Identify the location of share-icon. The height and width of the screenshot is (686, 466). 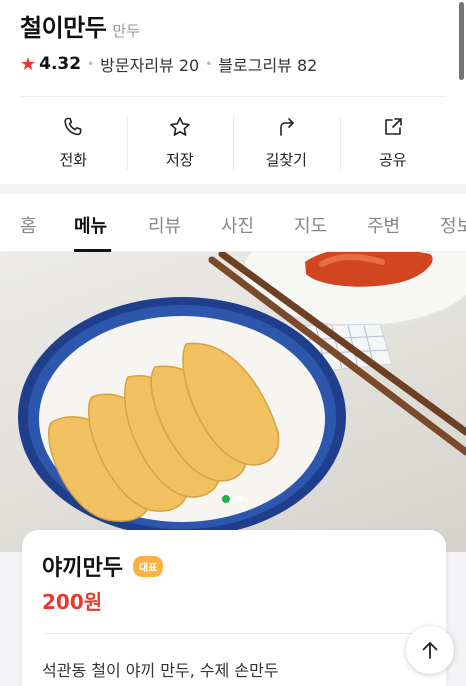
(393, 126).